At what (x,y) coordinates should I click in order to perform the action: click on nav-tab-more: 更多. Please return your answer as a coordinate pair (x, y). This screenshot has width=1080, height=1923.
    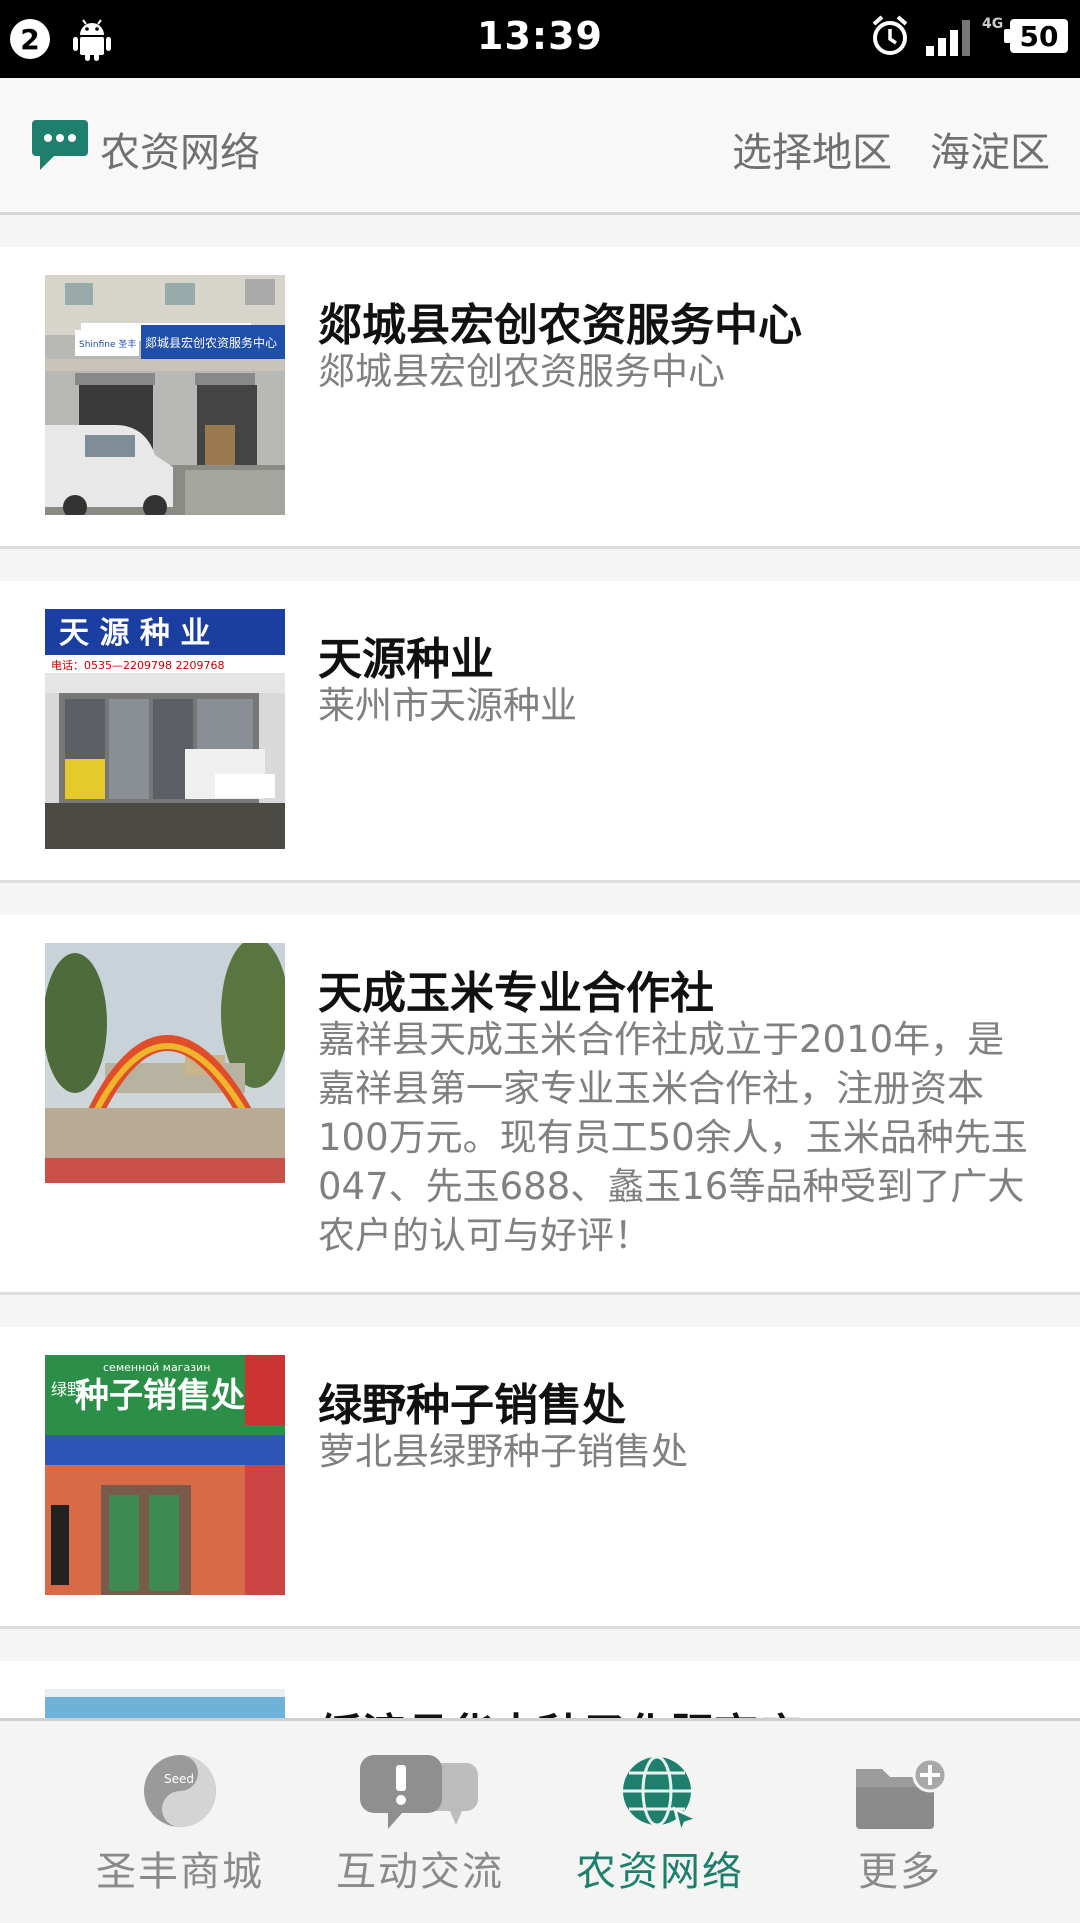
    Looking at the image, I should click on (900, 1822).